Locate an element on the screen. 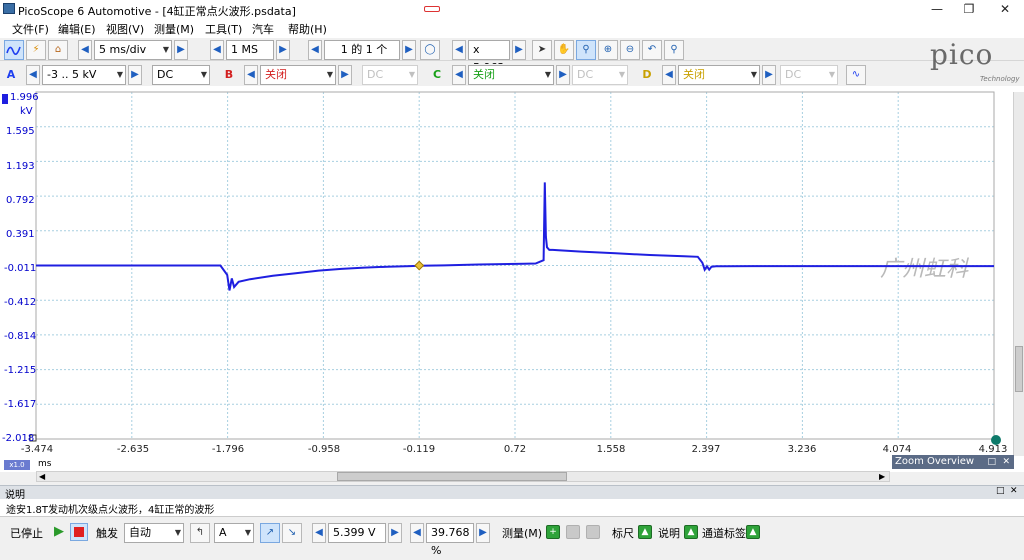  run-icon: ▶ is located at coordinates (59, 531).